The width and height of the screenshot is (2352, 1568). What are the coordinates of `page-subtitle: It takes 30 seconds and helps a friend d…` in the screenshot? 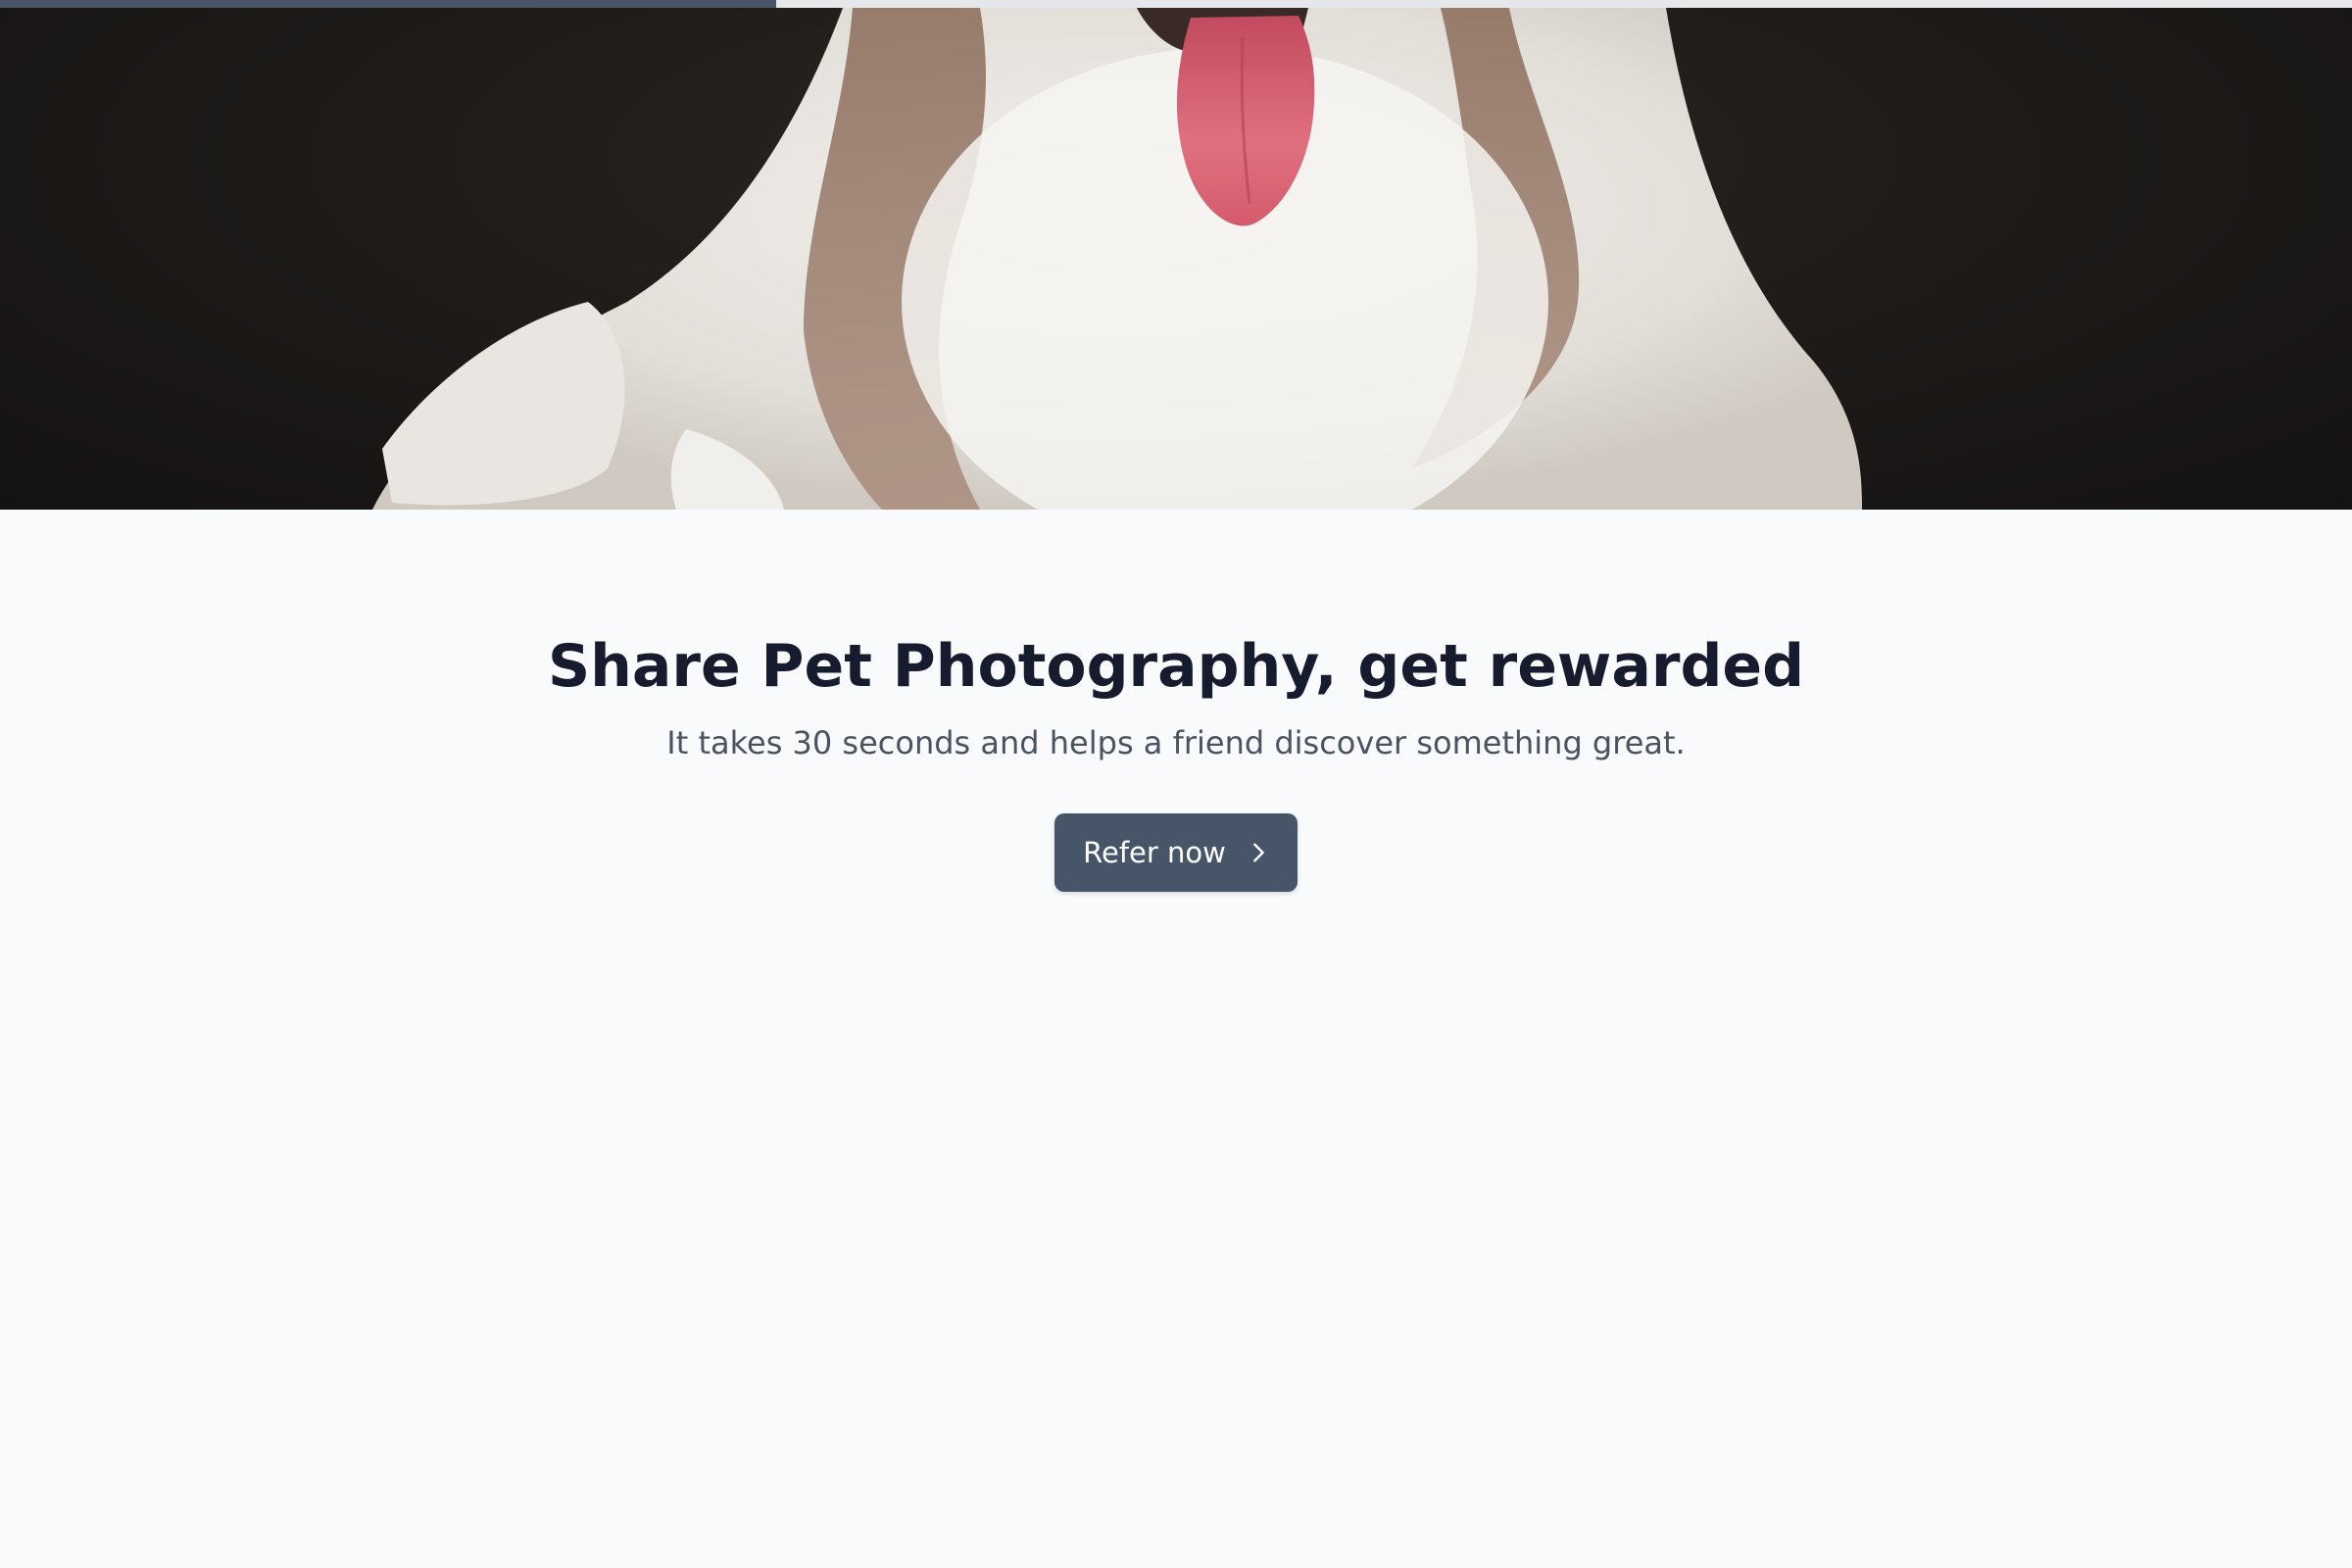 It's located at (1176, 742).